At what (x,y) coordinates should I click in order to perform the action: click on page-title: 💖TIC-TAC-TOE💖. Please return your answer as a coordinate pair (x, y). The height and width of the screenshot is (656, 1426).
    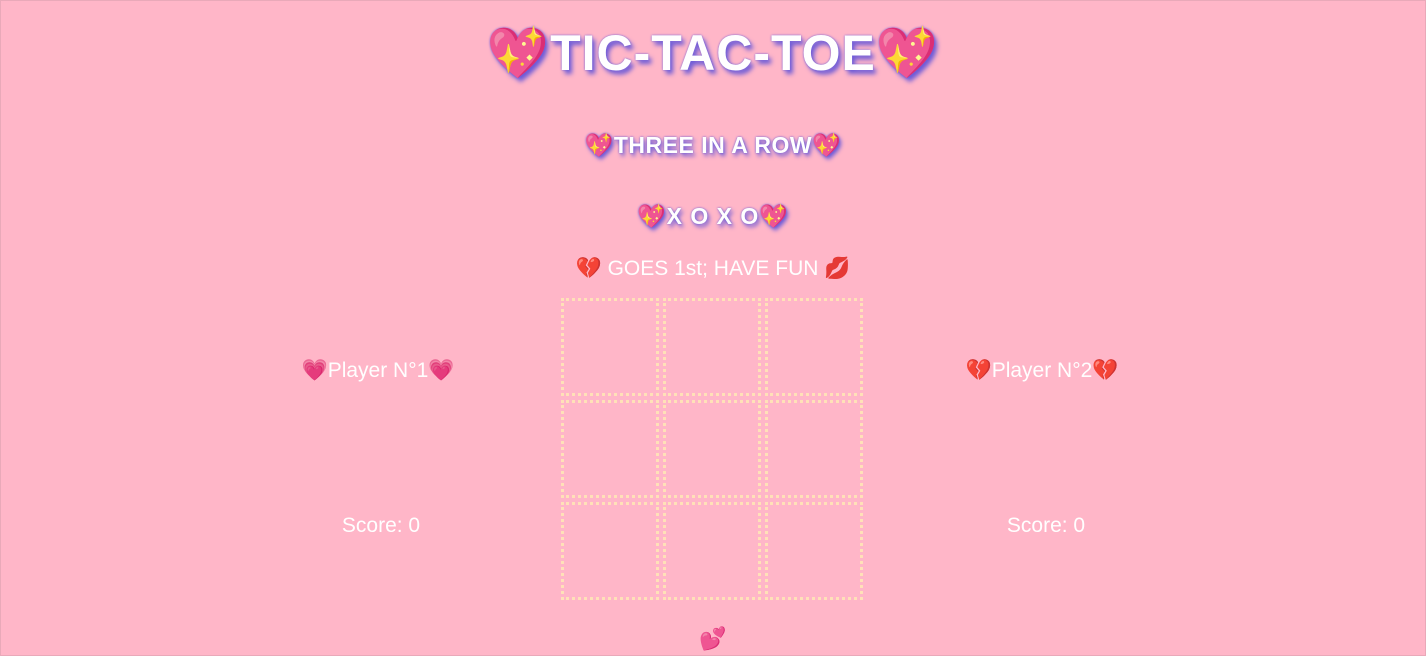
    Looking at the image, I should click on (713, 53).